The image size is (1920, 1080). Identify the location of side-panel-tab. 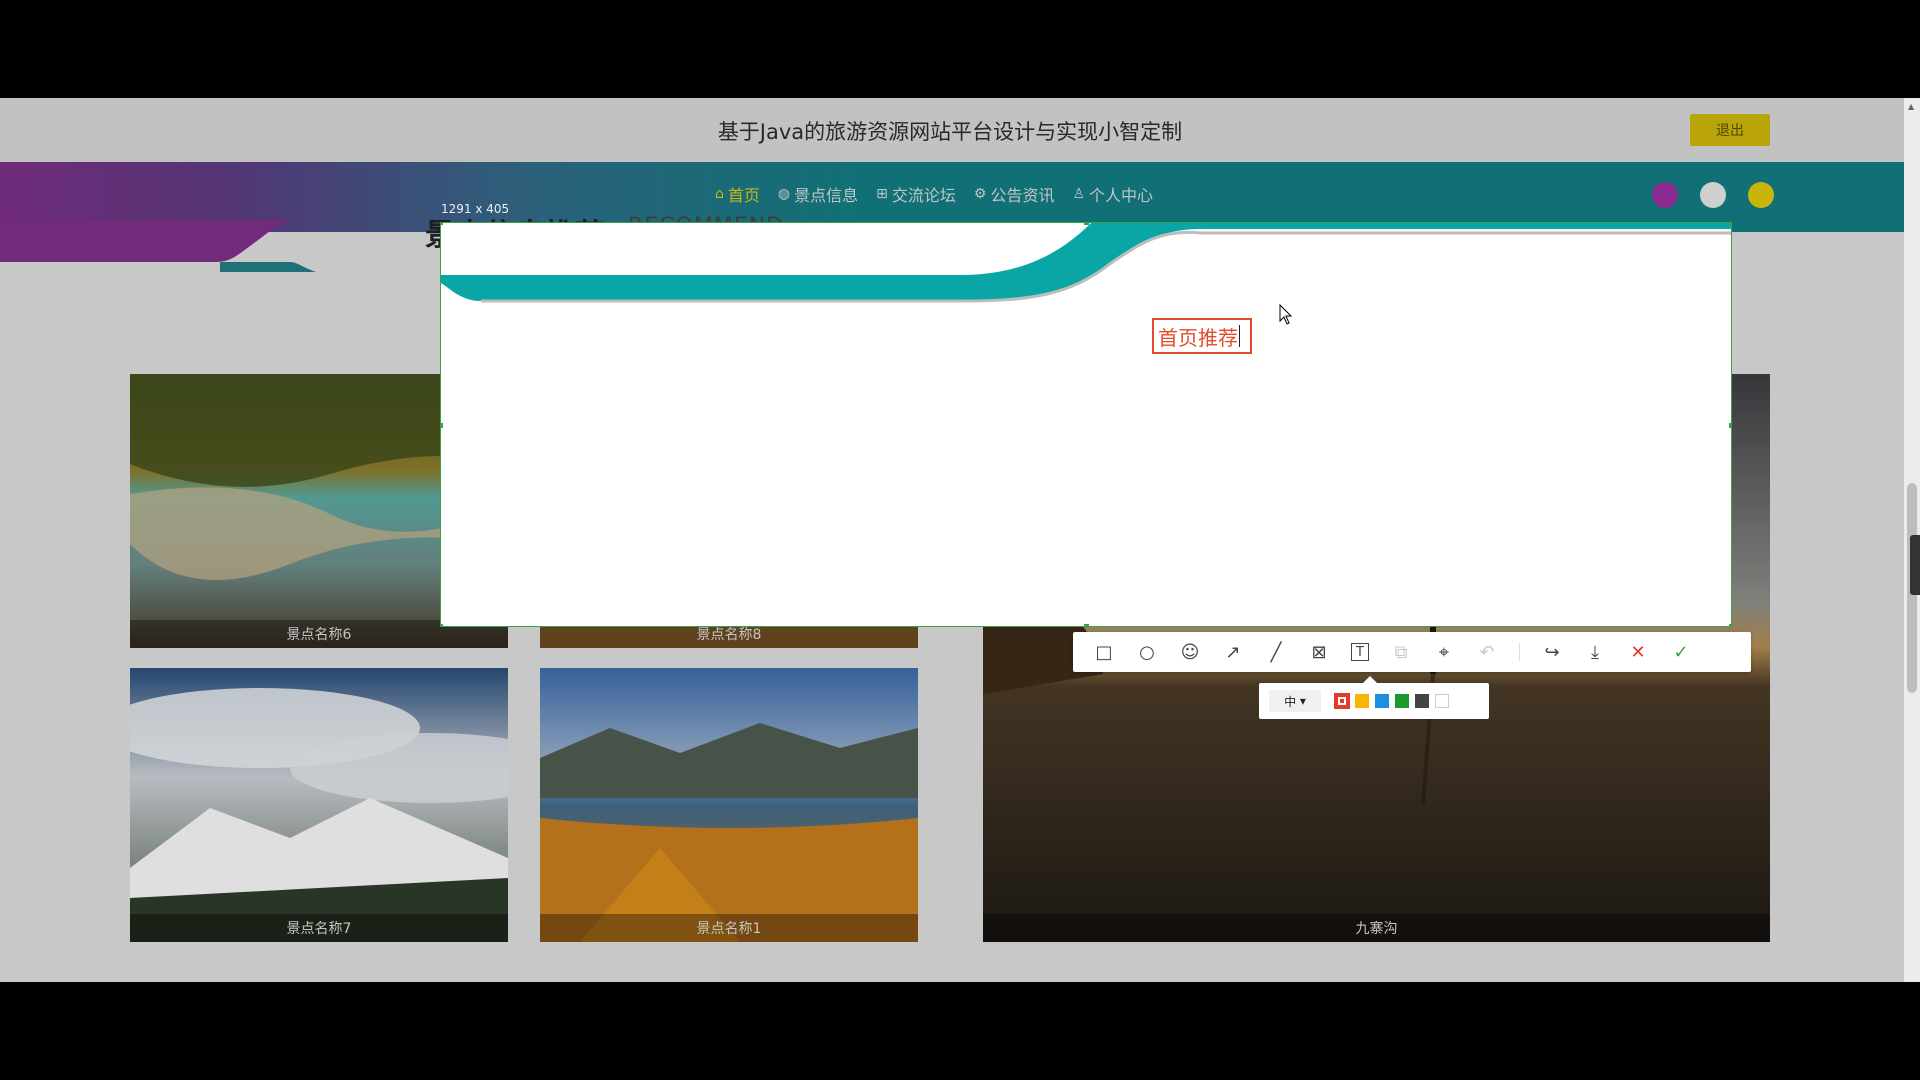
(1915, 565).